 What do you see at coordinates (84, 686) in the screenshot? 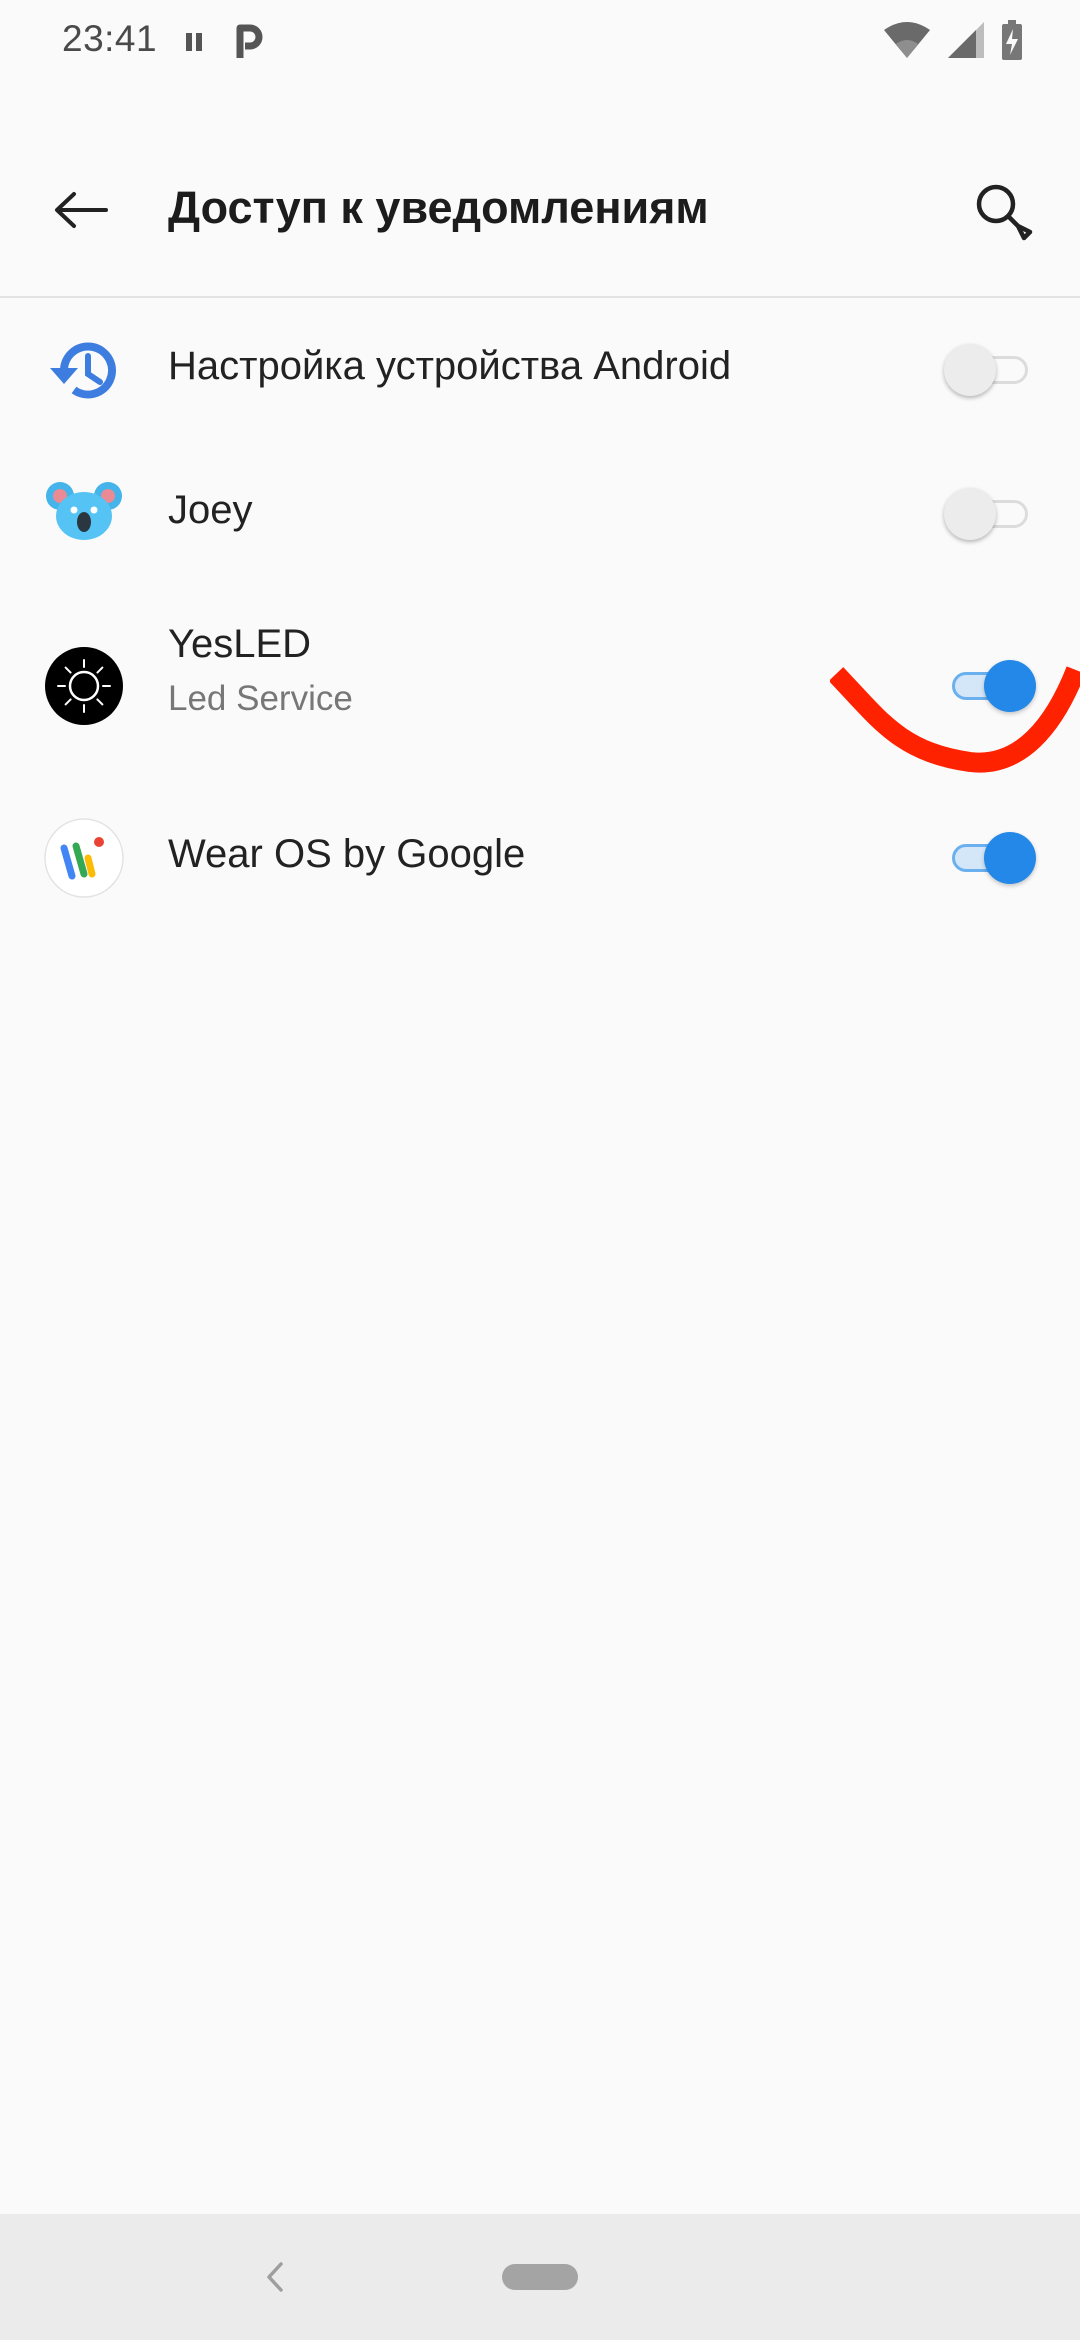
I see `sun-icon` at bounding box center [84, 686].